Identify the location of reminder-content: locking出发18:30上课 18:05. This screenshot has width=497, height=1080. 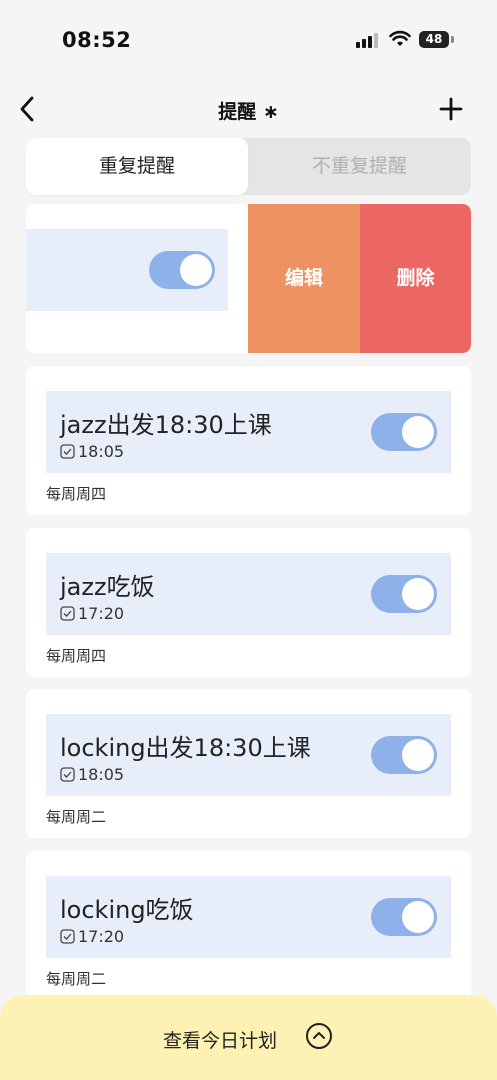
(248, 755).